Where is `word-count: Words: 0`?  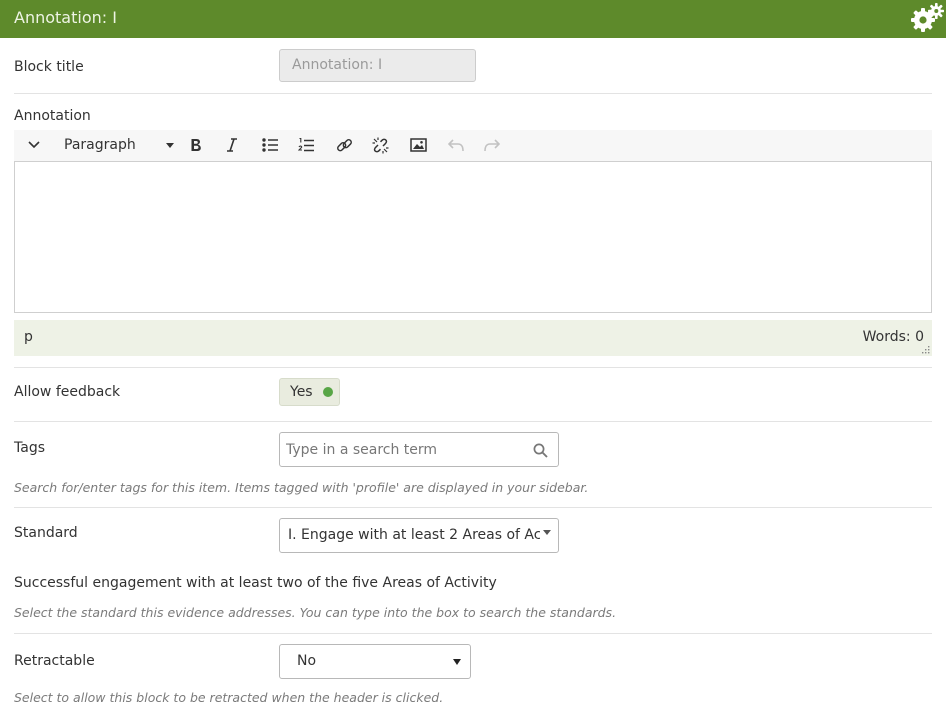
word-count: Words: 0 is located at coordinates (893, 337).